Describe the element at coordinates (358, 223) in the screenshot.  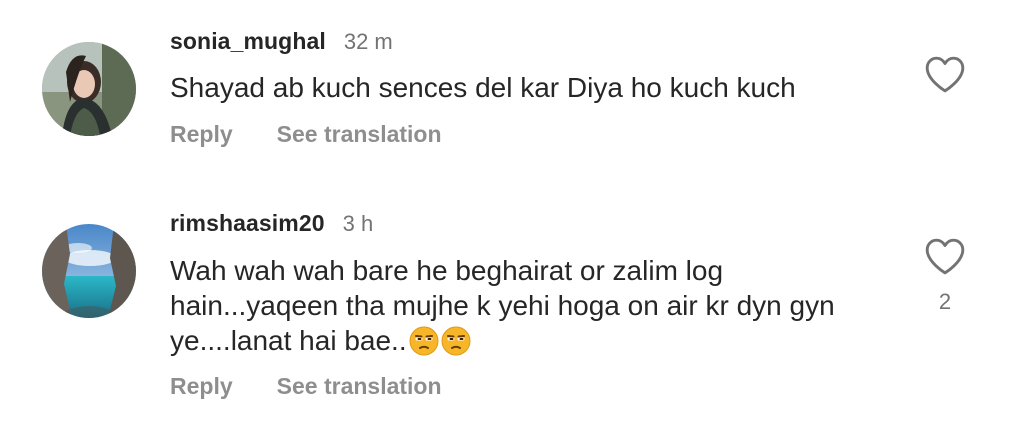
I see `timestamp: 3 h` at that location.